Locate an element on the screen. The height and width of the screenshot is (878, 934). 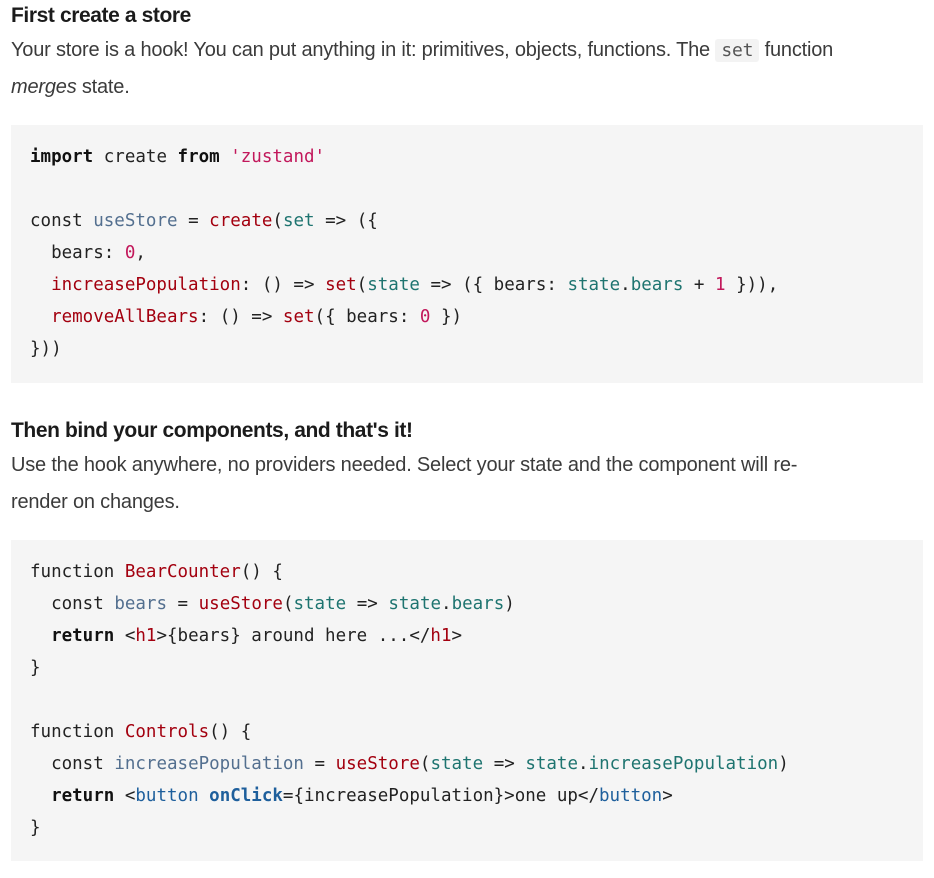
inline-code-set: set is located at coordinates (737, 50).